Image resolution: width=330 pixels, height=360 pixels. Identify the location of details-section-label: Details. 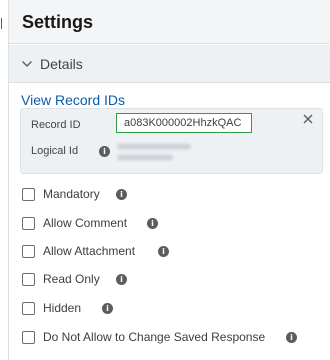
(61, 64).